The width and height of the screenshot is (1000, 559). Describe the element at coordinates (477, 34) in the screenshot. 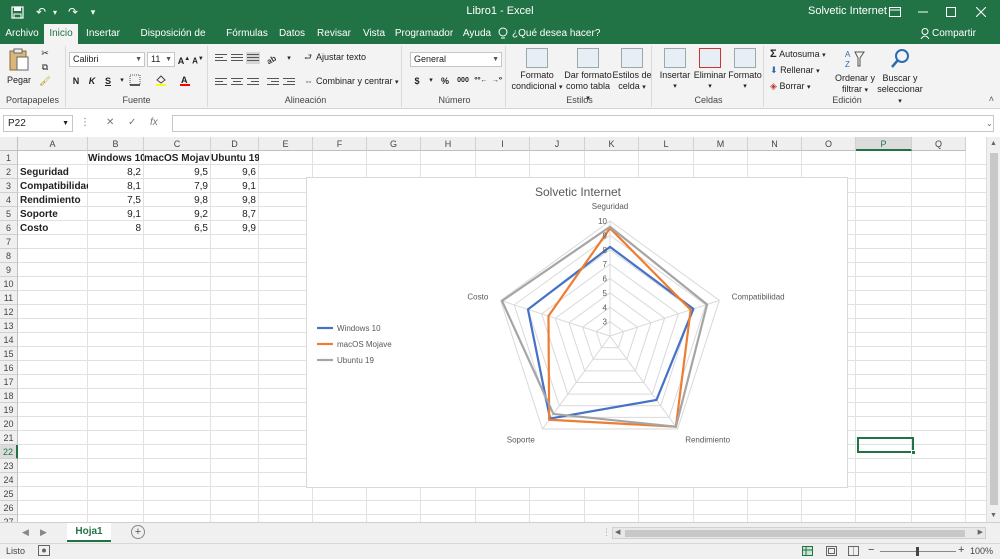

I see `tab-ayuda: Ayuda` at that location.